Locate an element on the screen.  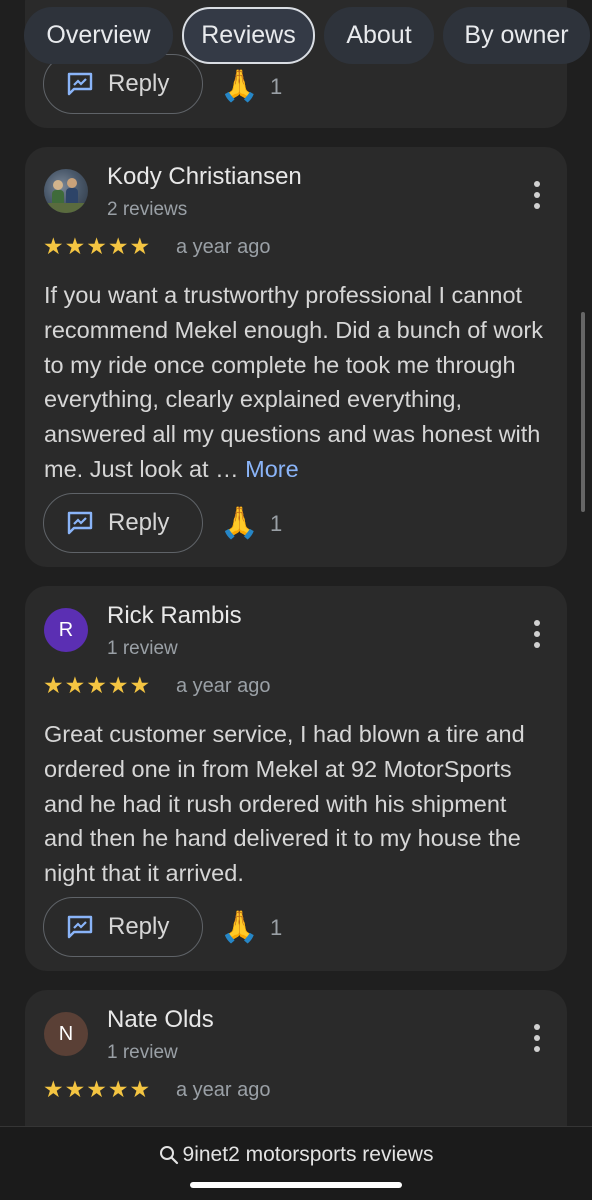
reviewer-name: Kody Christiansen is located at coordinates (204, 177).